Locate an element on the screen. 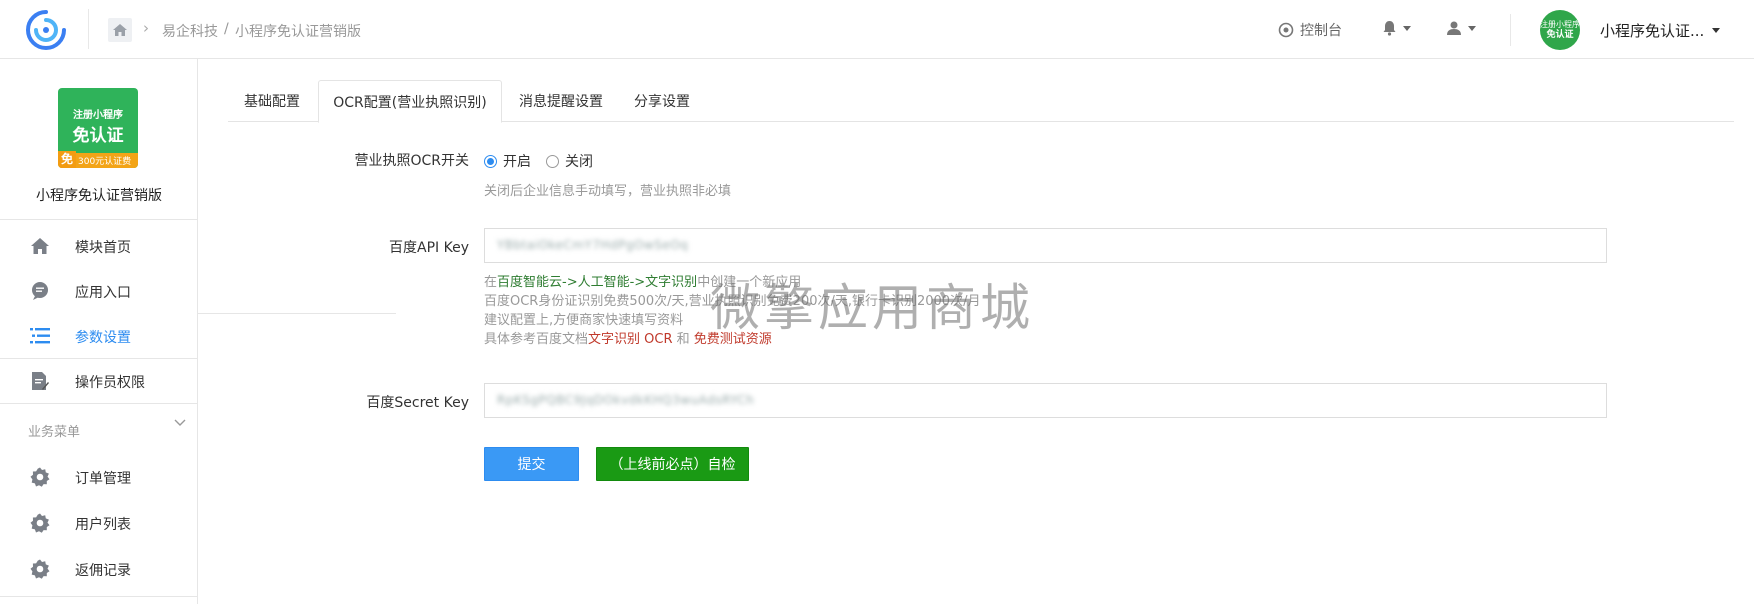 Image resolution: width=1754 pixels, height=604 pixels. avatar: 注册小程序 免认证 is located at coordinates (1560, 30).